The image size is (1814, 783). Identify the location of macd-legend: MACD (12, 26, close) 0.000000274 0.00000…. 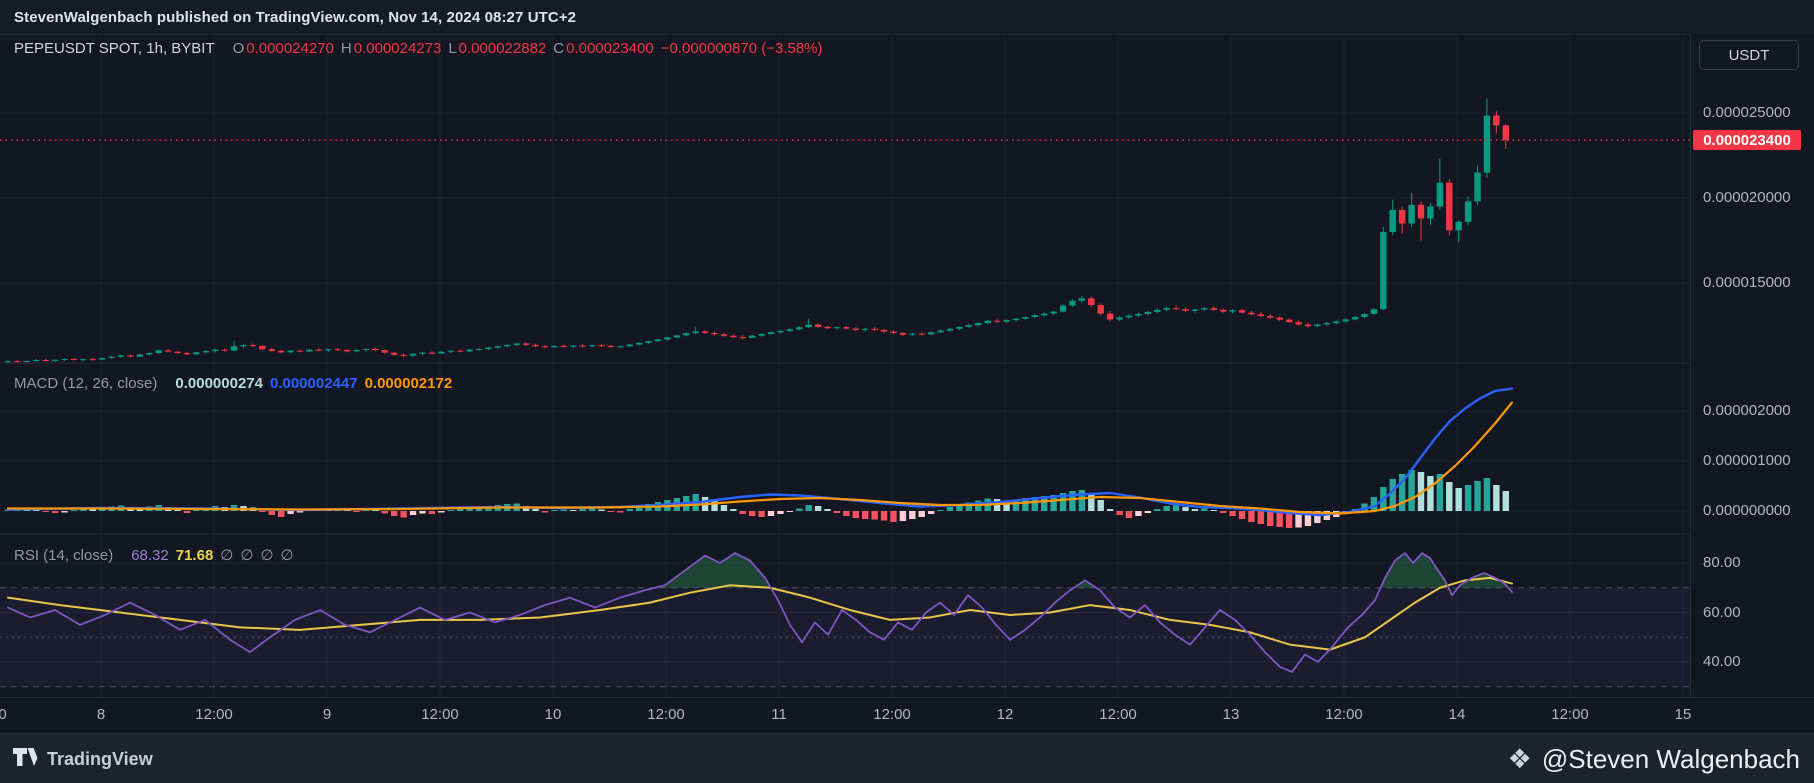
(233, 383).